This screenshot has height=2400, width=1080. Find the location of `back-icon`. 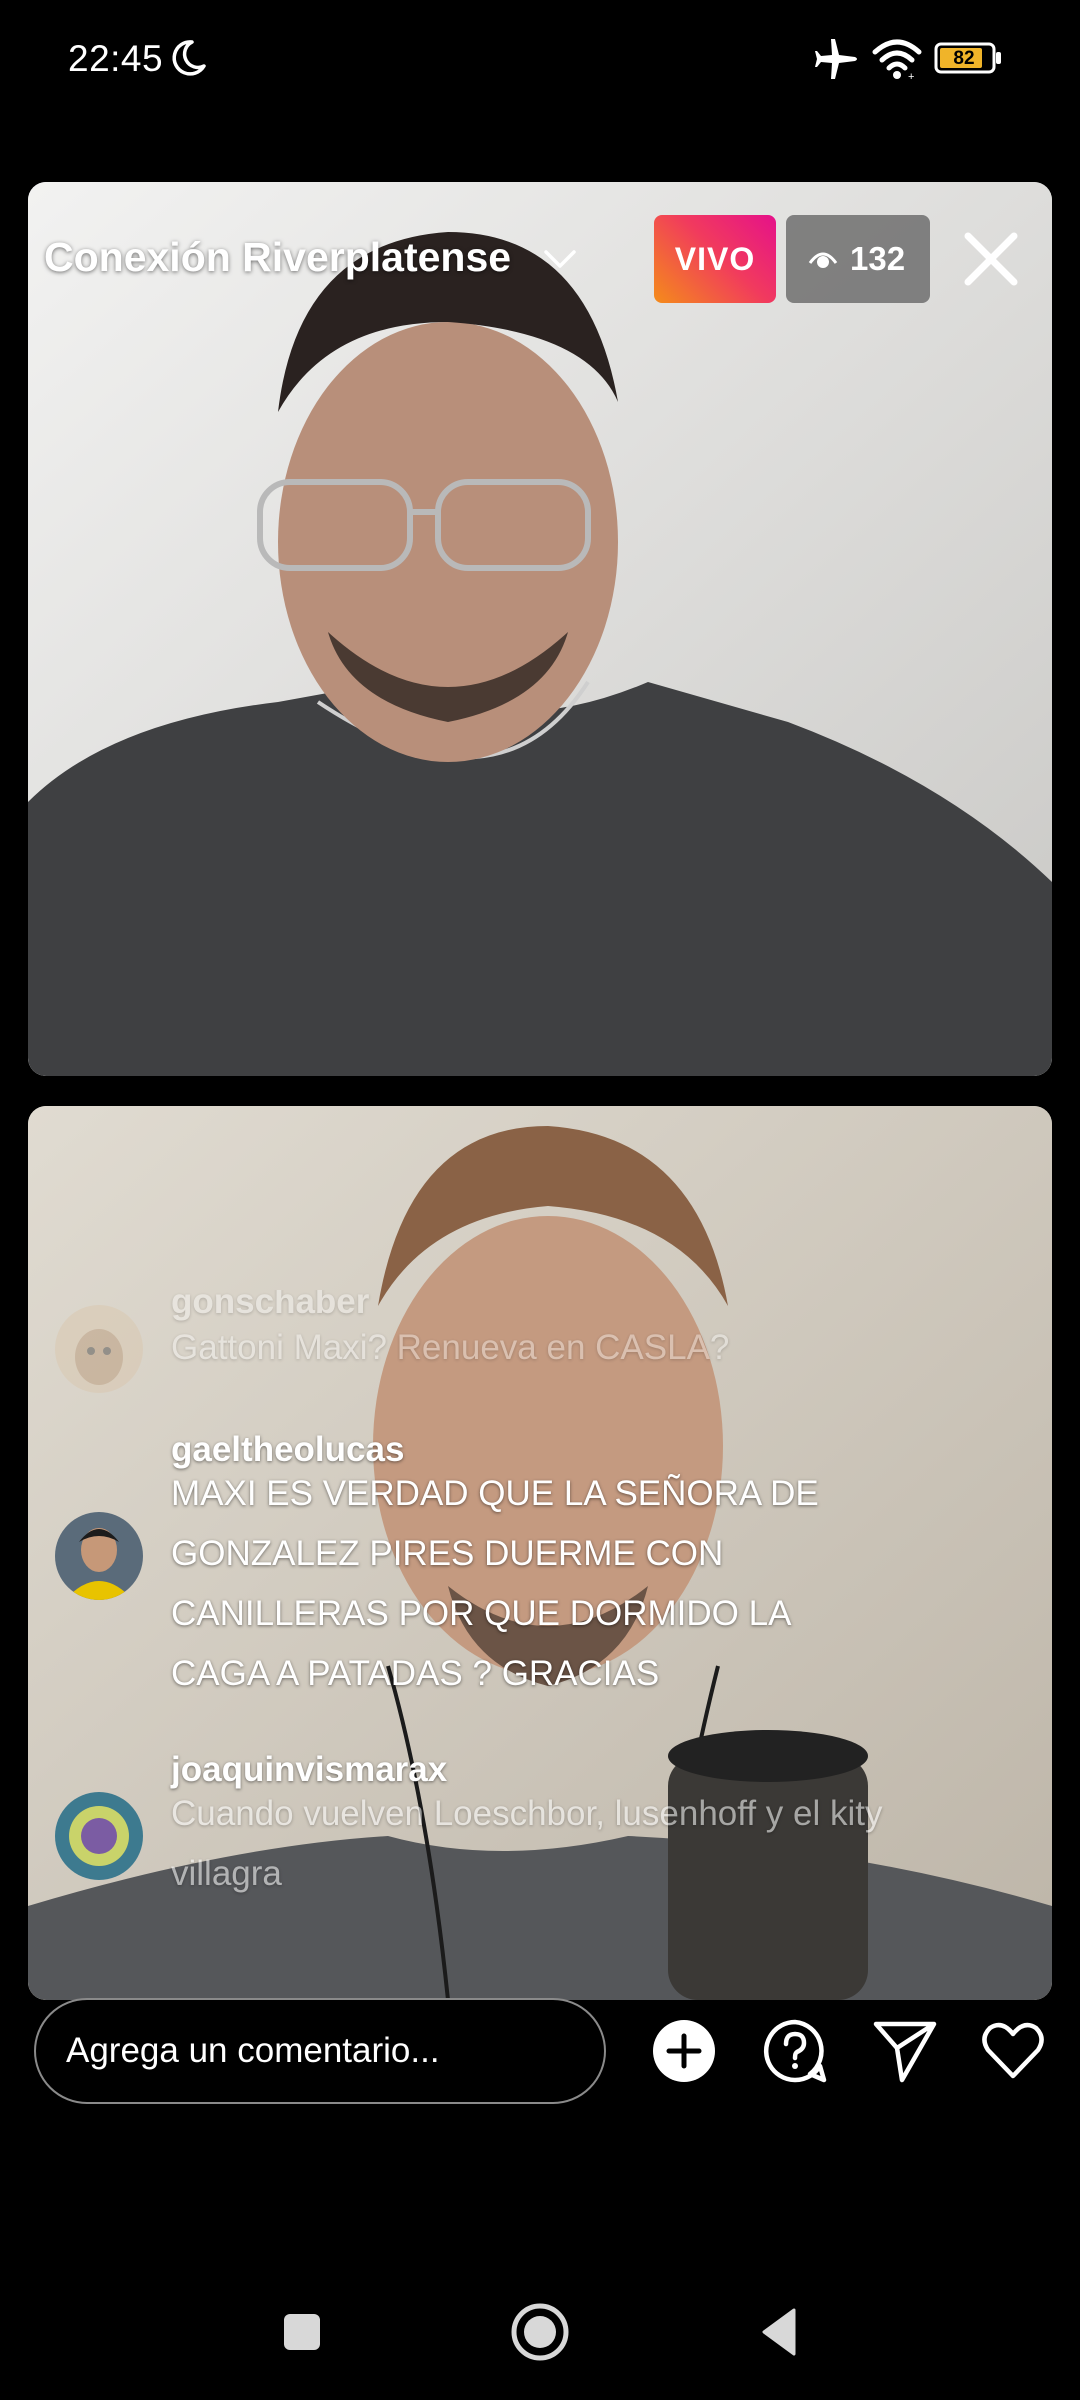

back-icon is located at coordinates (780, 2332).